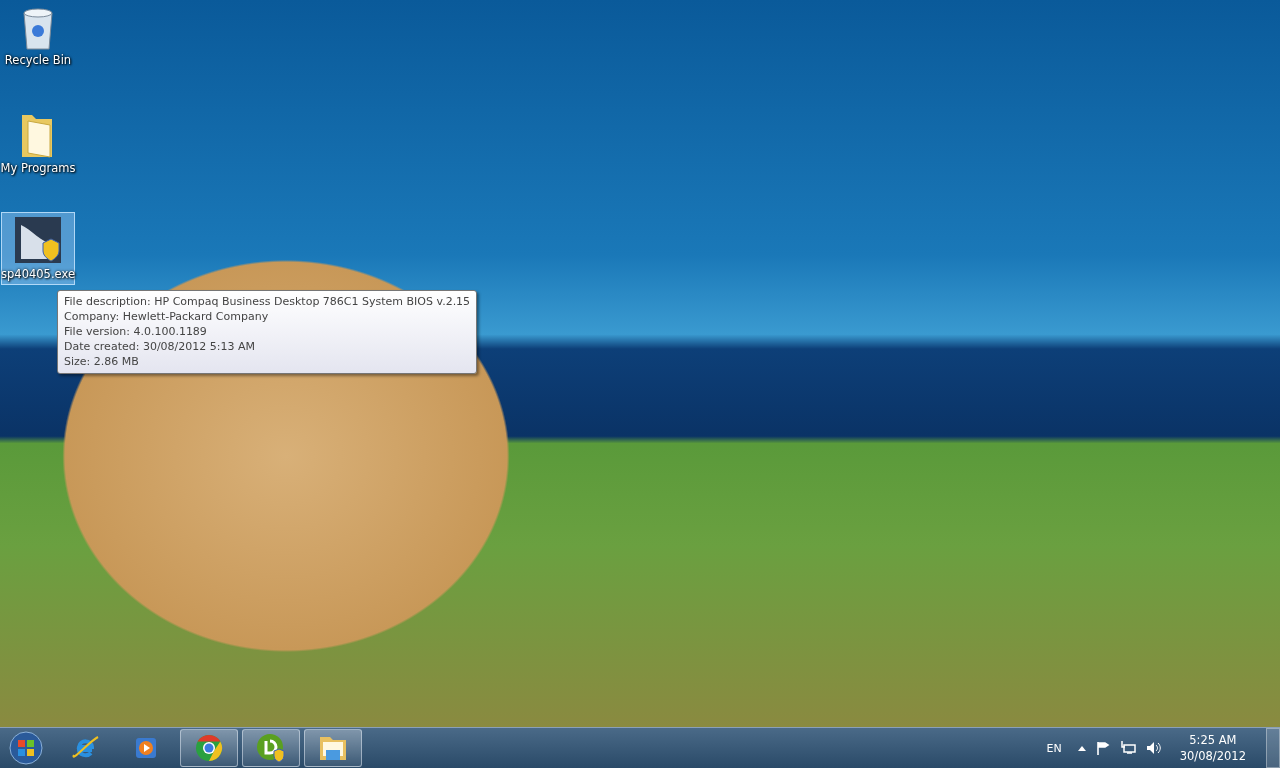 The height and width of the screenshot is (768, 1280). I want to click on tooltip-line: Size: 2.86 MB, so click(102, 361).